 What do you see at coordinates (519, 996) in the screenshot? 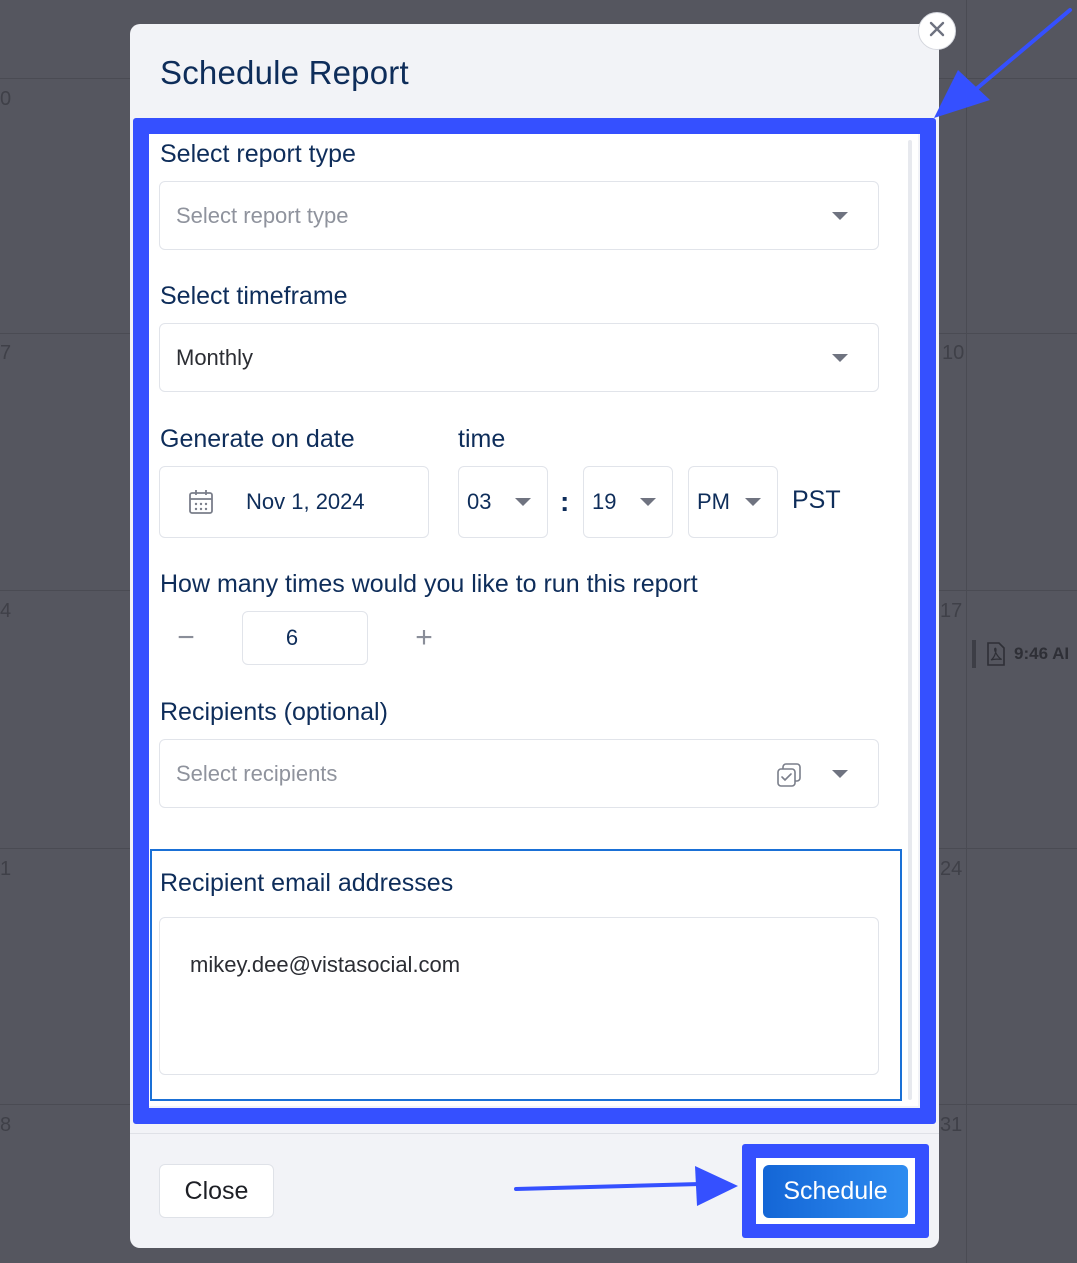
I see `email-addresses-textarea: mikey.dee@vistasocial.com` at bounding box center [519, 996].